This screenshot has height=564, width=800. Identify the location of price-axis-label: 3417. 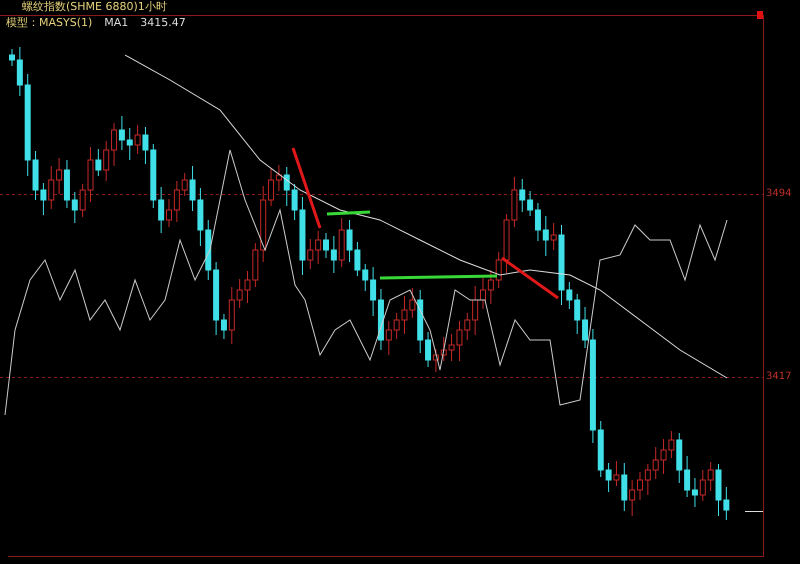
(779, 377).